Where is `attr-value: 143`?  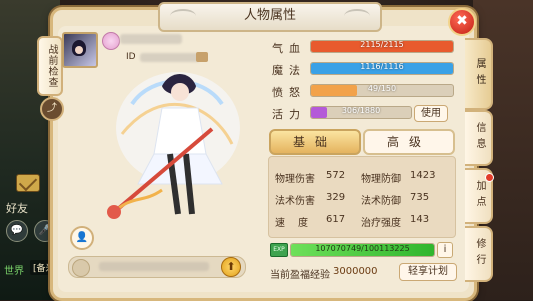 attr-value: 143 is located at coordinates (420, 219).